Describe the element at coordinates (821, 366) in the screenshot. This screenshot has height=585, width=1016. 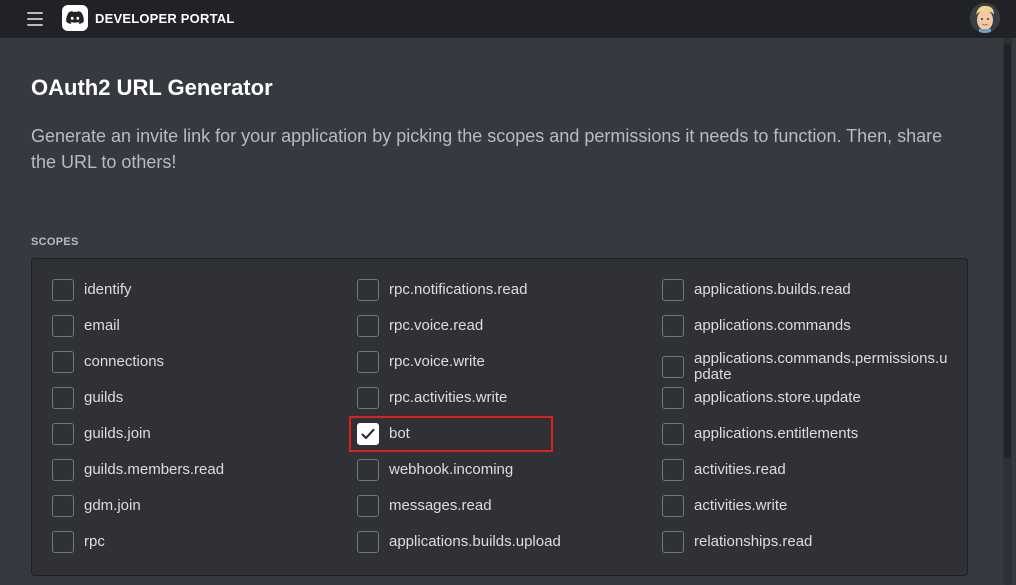
I see `scope-label: applications.commands.permissions.update` at that location.